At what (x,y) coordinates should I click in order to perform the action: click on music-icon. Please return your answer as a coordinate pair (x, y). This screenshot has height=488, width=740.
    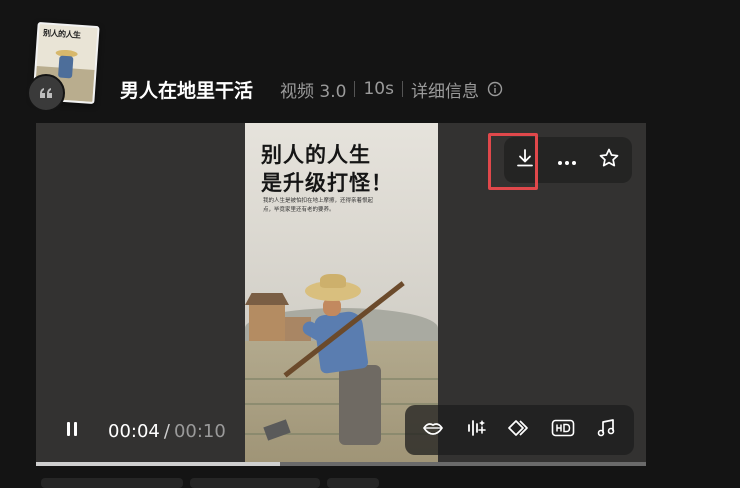
    Looking at the image, I should click on (606, 430).